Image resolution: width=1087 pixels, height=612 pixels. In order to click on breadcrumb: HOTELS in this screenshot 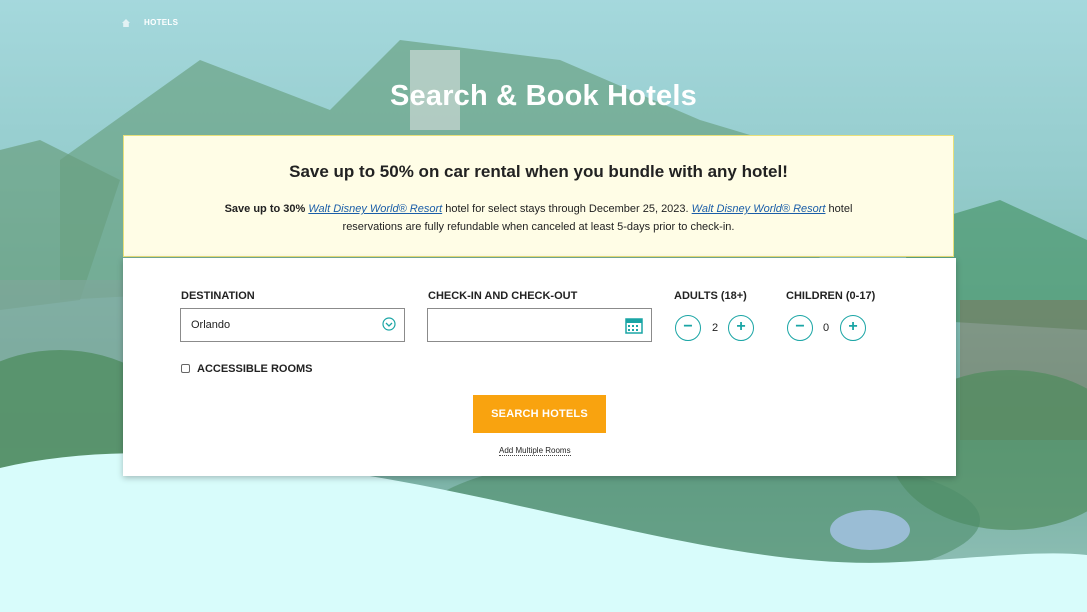, I will do `click(150, 22)`.